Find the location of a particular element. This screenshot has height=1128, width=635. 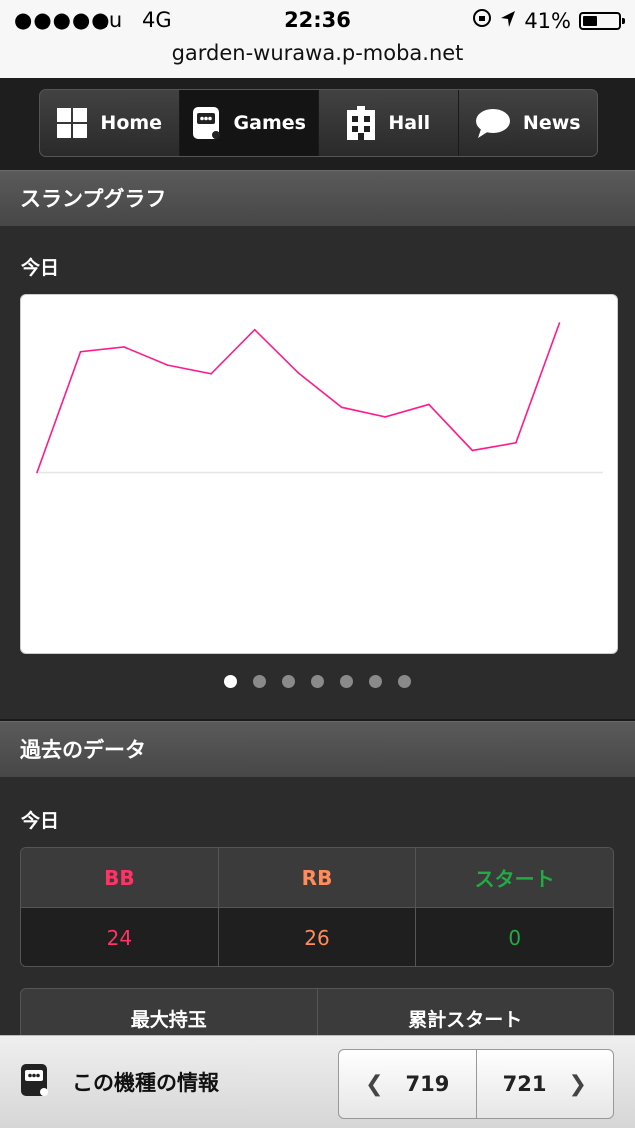

stats-table: BB RB スタート 24 26 0 is located at coordinates (317, 907).